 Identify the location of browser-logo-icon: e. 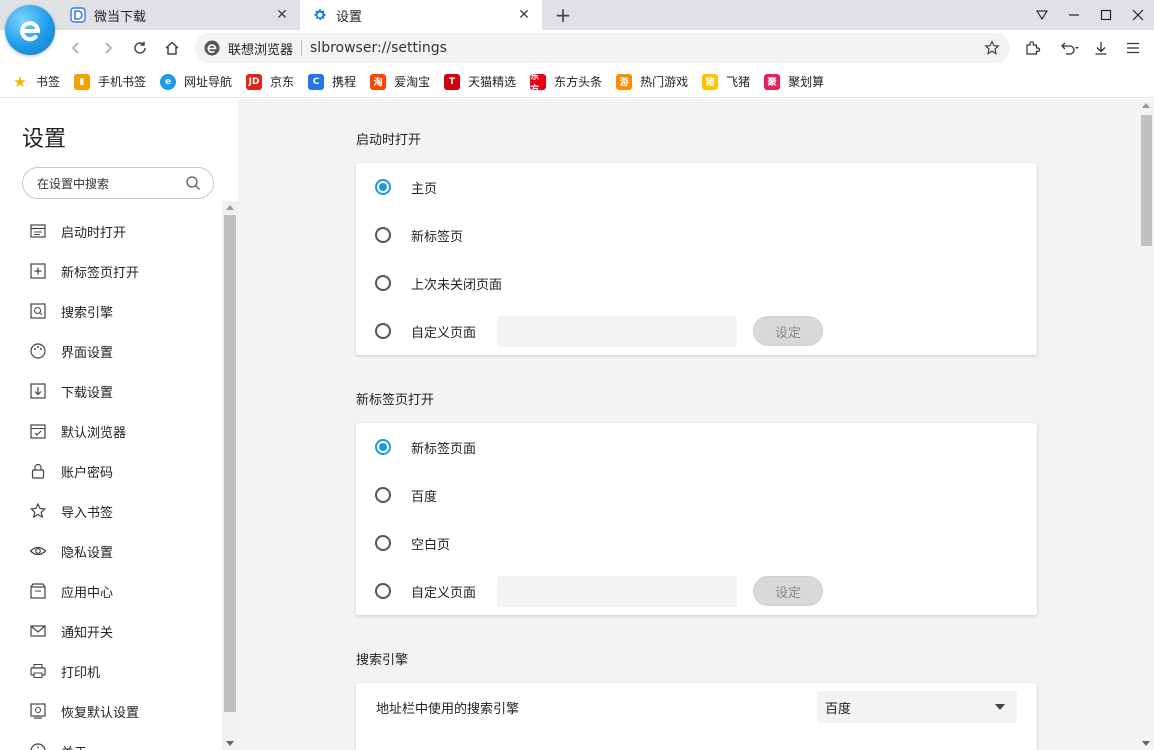
(168, 81).